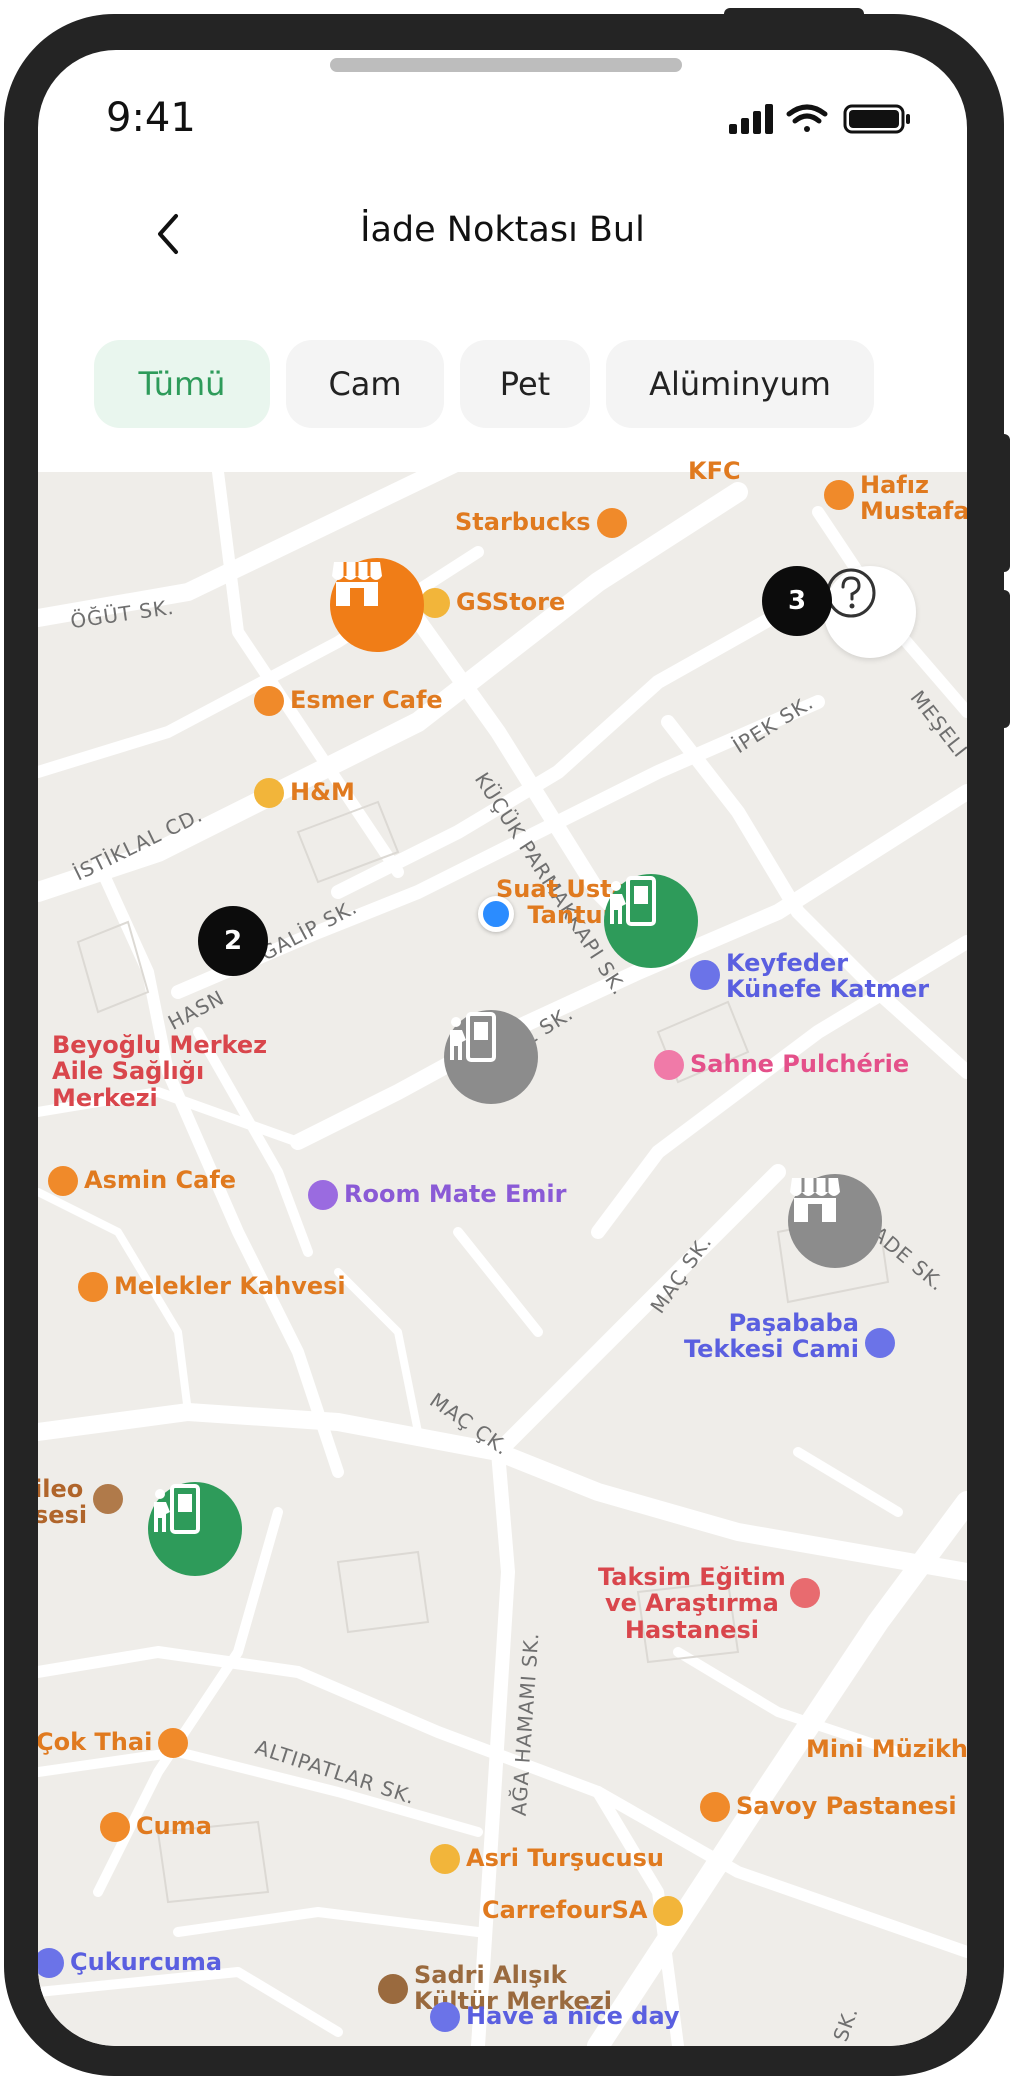 The width and height of the screenshot is (1013, 2083). I want to click on chip-label: Alüminyum, so click(740, 384).